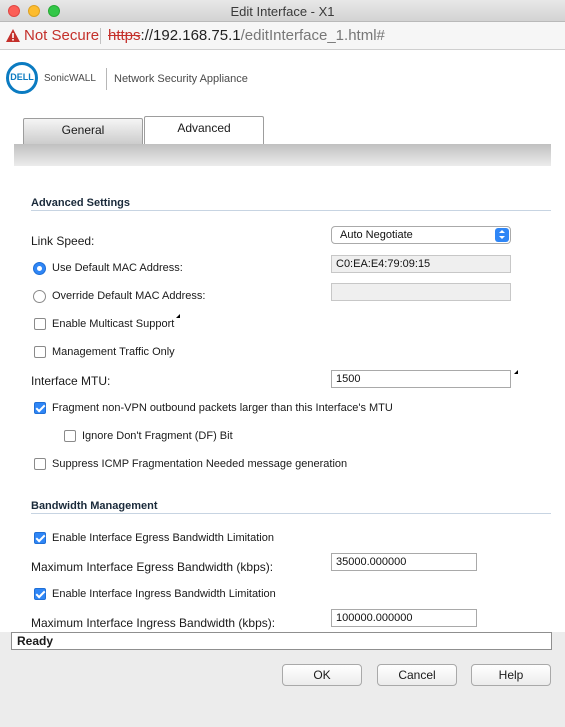 This screenshot has width=565, height=727. Describe the element at coordinates (100, 36) in the screenshot. I see `address-separator` at that location.